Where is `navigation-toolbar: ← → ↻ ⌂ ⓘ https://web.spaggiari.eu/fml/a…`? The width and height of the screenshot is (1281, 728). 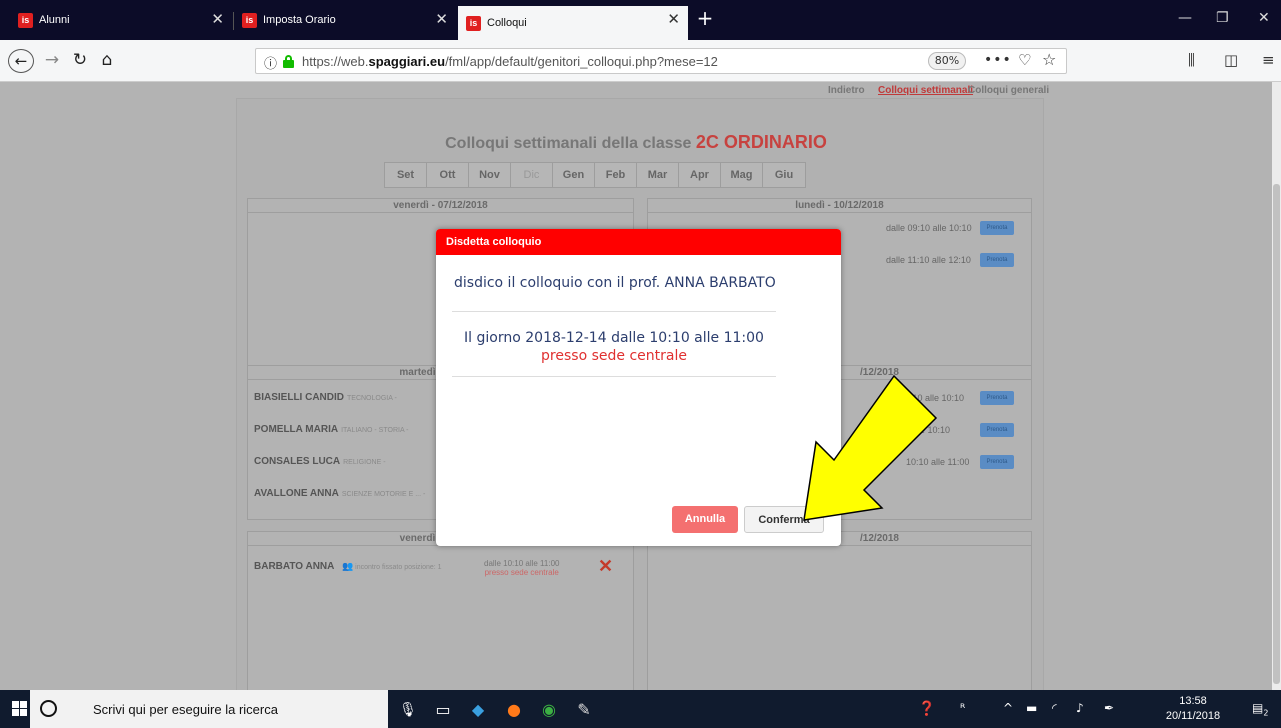
navigation-toolbar: ← → ↻ ⌂ ⓘ https://web.spaggiari.eu/fml/a… is located at coordinates (640, 61).